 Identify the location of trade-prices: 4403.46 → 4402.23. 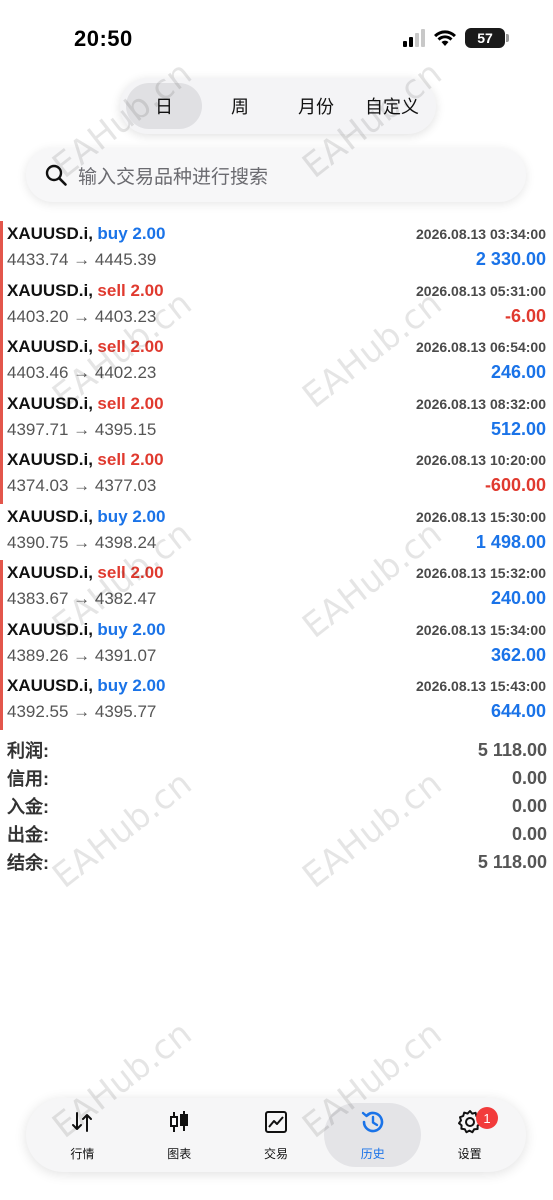
(82, 372).